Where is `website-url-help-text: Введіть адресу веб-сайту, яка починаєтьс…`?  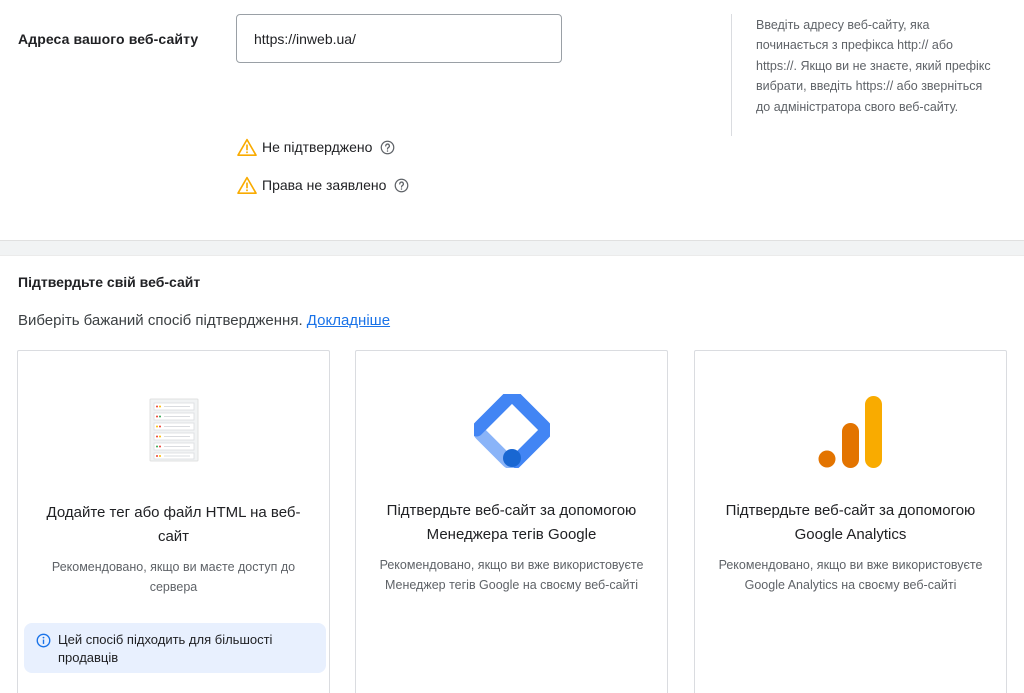
website-url-help-text: Введіть адресу веб-сайту, яка починаєтьс… is located at coordinates (873, 66).